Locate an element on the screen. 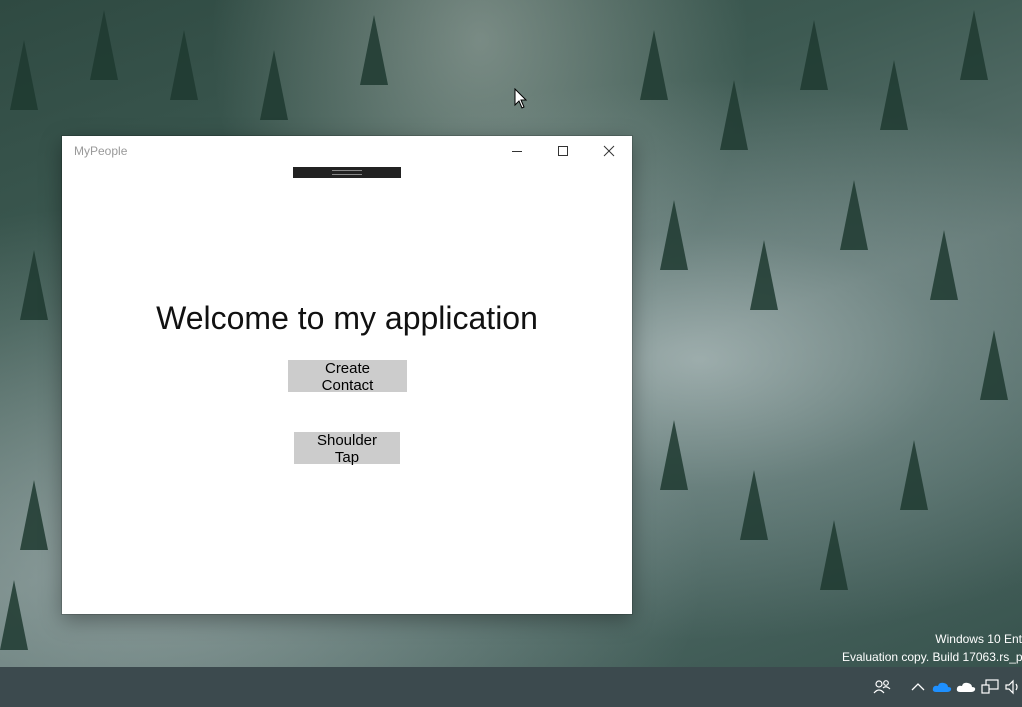 The width and height of the screenshot is (1022, 707). shoulder-tap-button: Shoulder Tap is located at coordinates (347, 449).